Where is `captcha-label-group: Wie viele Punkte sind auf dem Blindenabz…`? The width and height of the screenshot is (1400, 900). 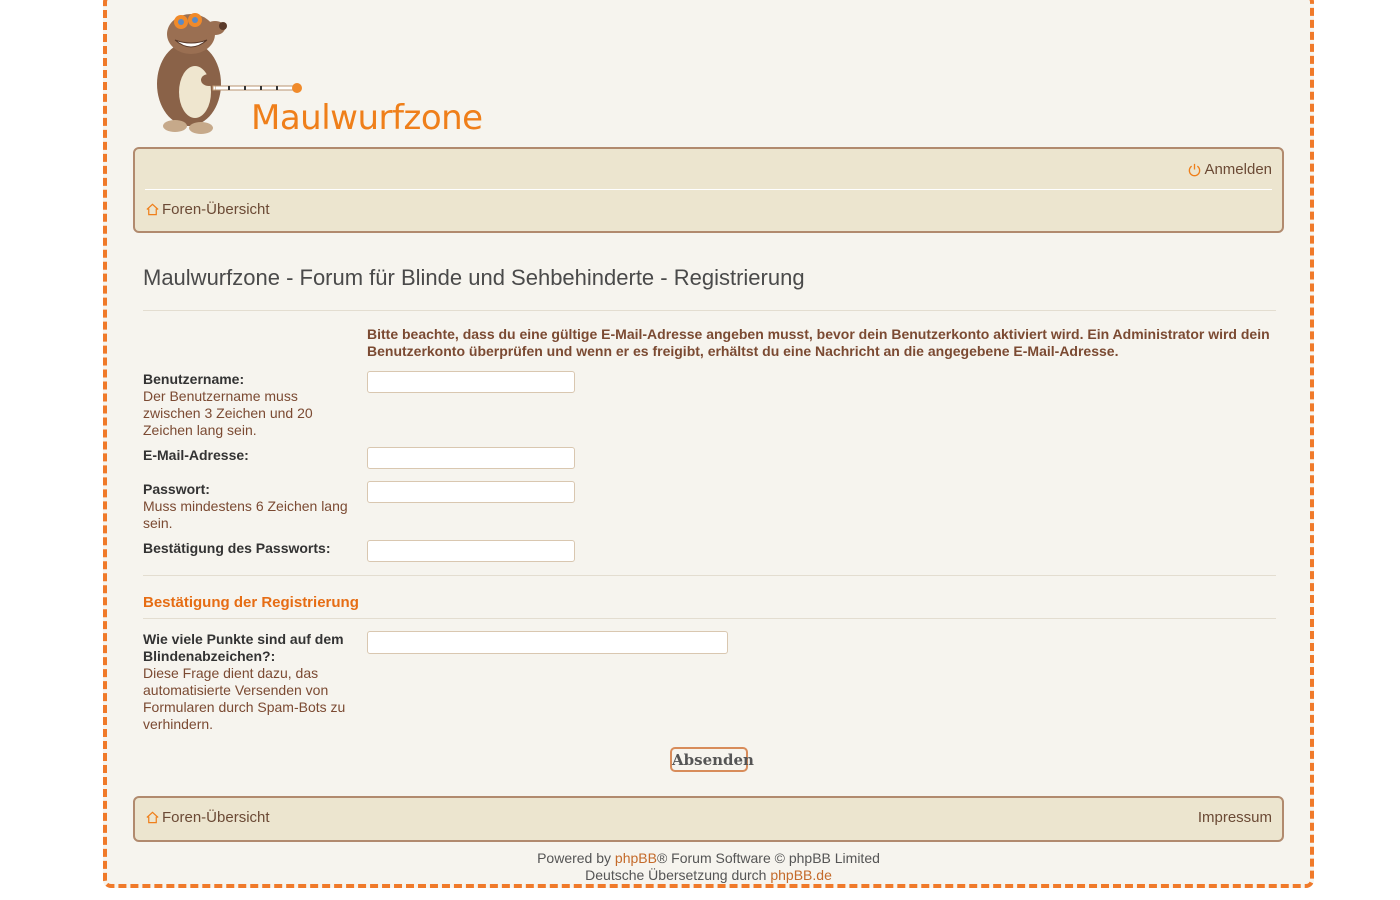 captcha-label-group: Wie viele Punkte sind auf dem Blindenabz… is located at coordinates (251, 682).